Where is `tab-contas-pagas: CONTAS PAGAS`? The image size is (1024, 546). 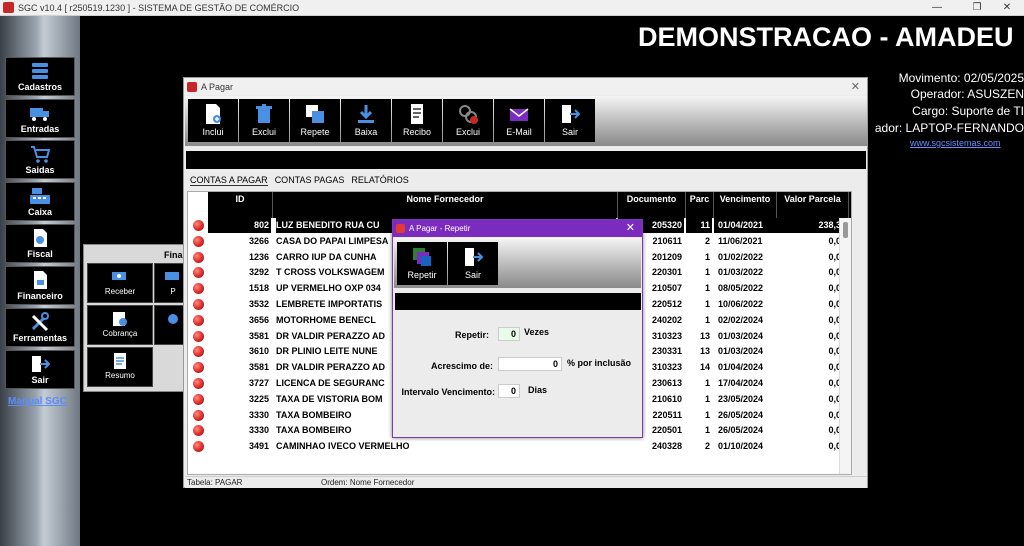
tab-contas-pagas: CONTAS PAGAS is located at coordinates (310, 180).